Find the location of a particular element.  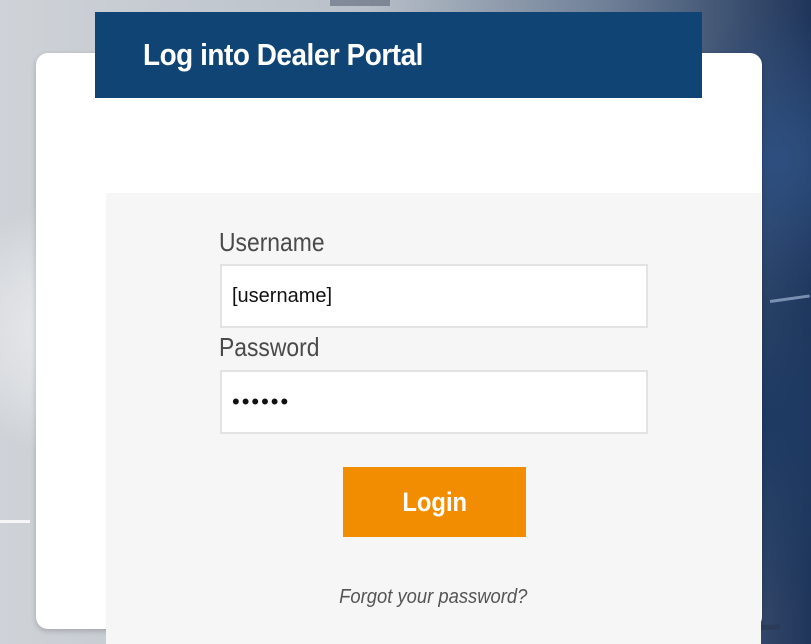

forgot-password-link: Forgot your password? is located at coordinates (433, 597).